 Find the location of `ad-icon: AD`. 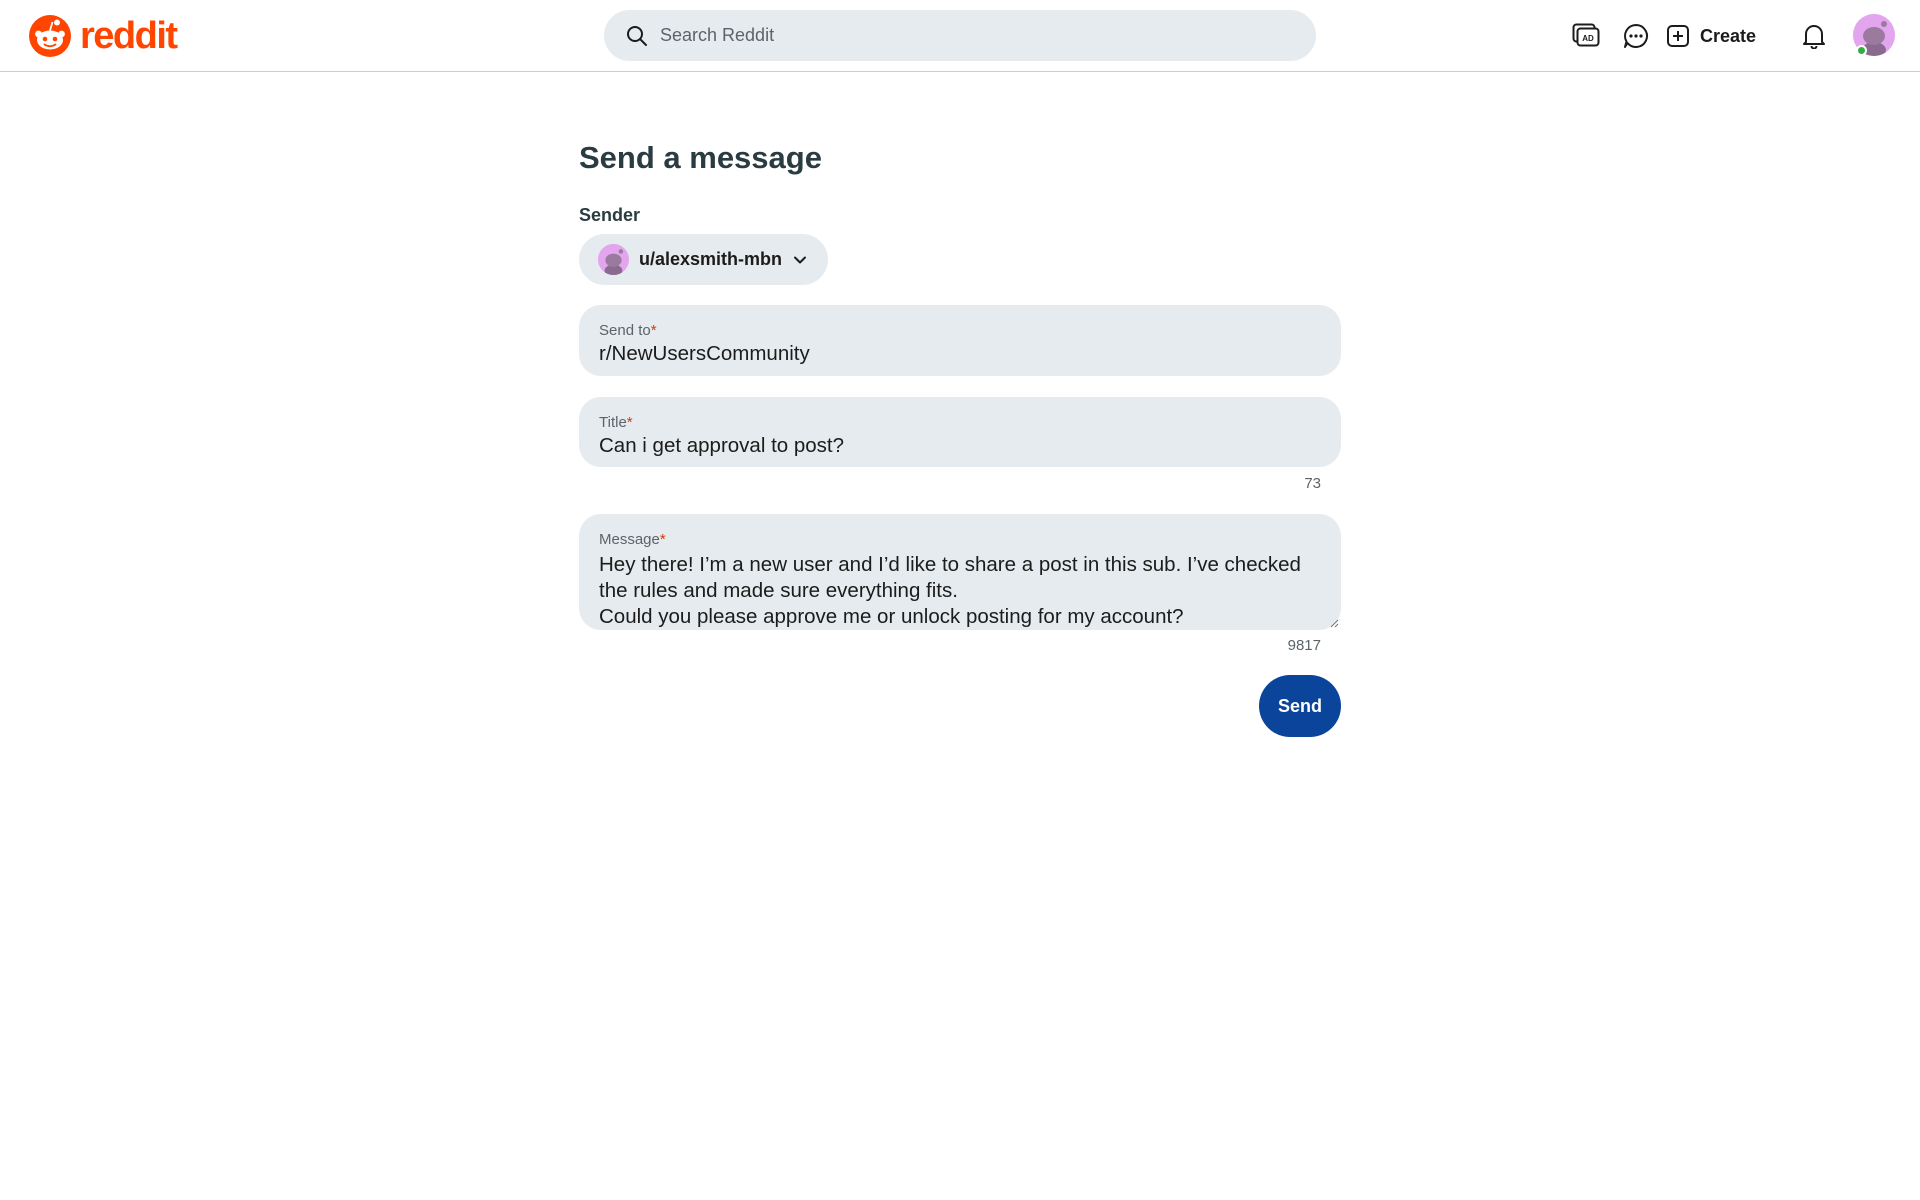

ad-icon: AD is located at coordinates (1586, 35).